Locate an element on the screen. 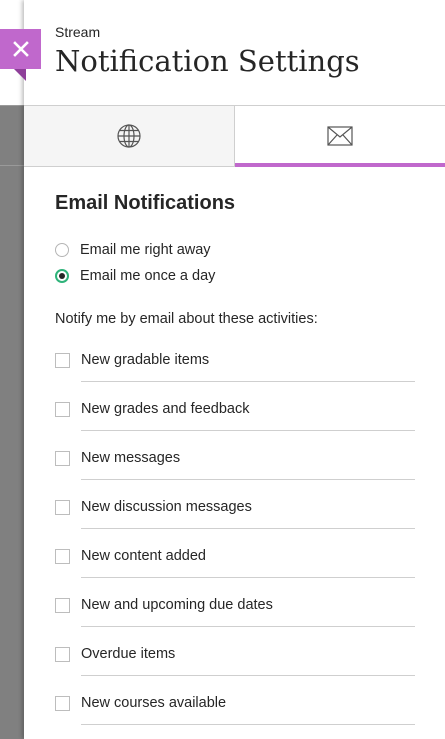  activity-overdue-items: Overdue items is located at coordinates (235, 669).